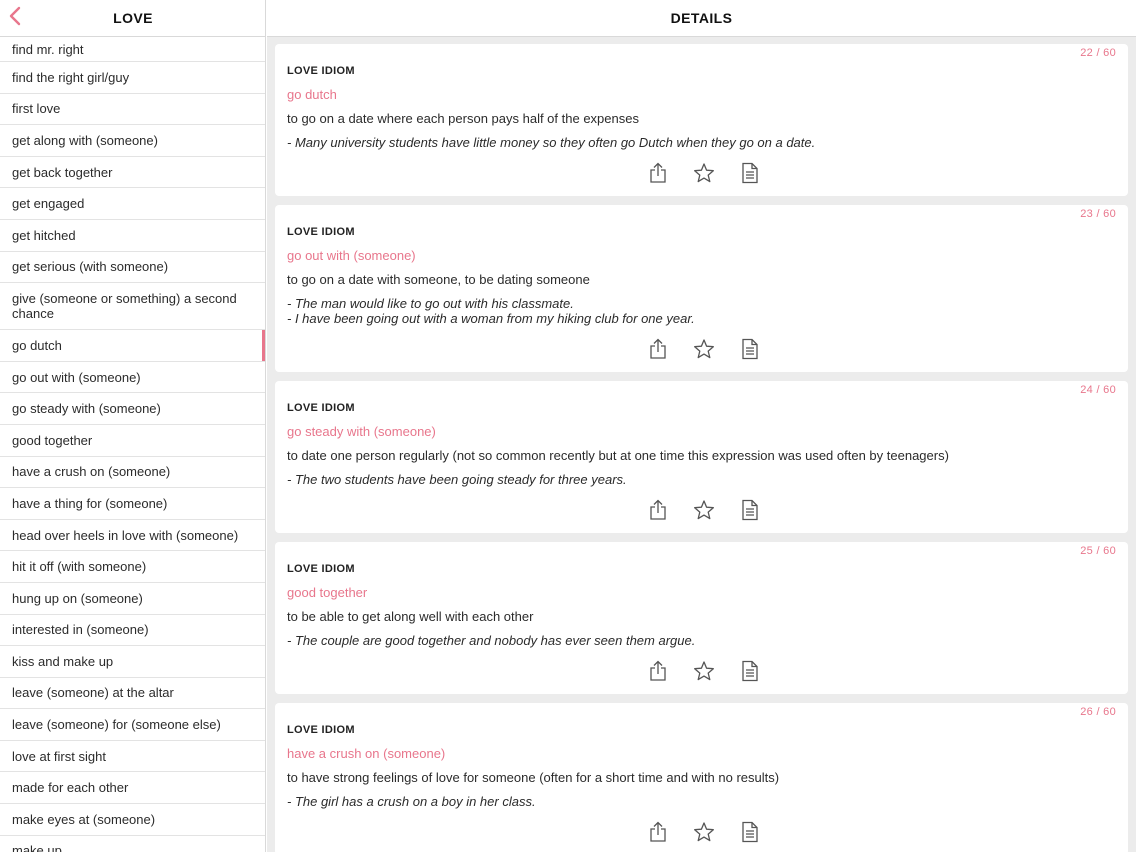 This screenshot has height=852, width=1136. What do you see at coordinates (52, 440) in the screenshot?
I see `list-item-label: good together` at bounding box center [52, 440].